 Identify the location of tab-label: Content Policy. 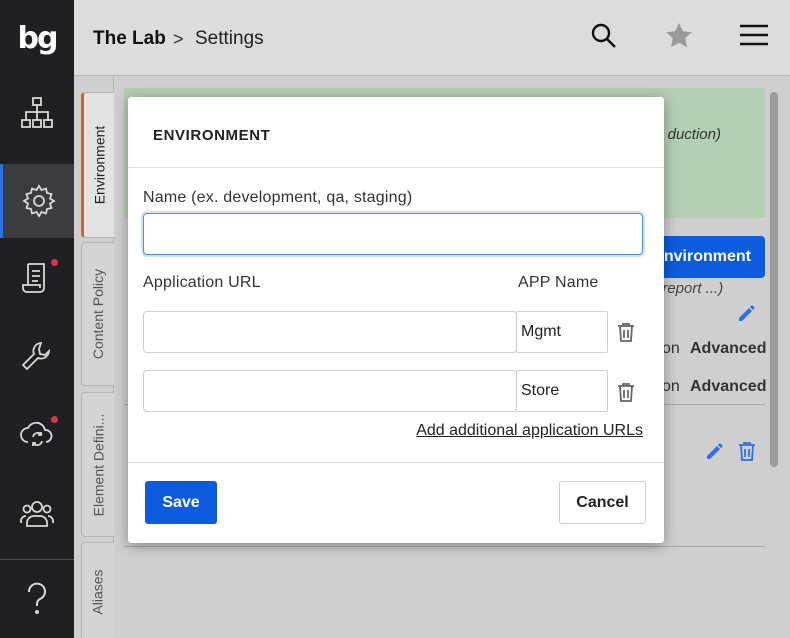
(98, 314).